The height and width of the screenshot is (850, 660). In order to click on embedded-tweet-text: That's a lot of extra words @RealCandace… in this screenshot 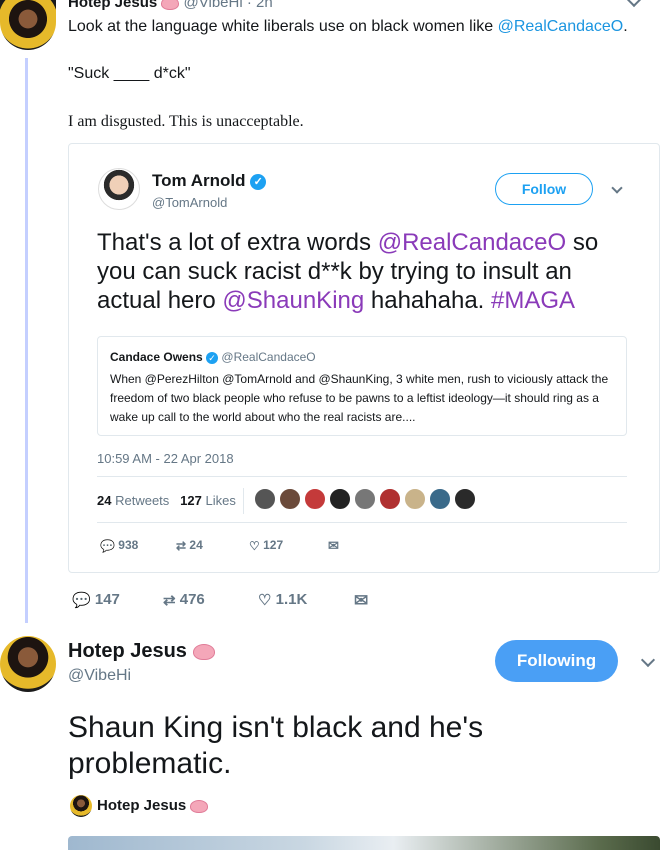, I will do `click(348, 271)`.